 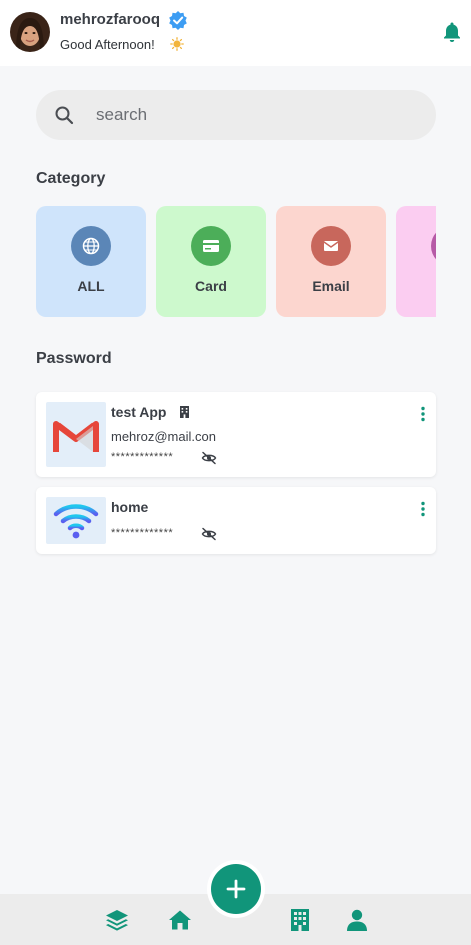 What do you see at coordinates (74, 358) in the screenshot?
I see `password-section-title: Password` at bounding box center [74, 358].